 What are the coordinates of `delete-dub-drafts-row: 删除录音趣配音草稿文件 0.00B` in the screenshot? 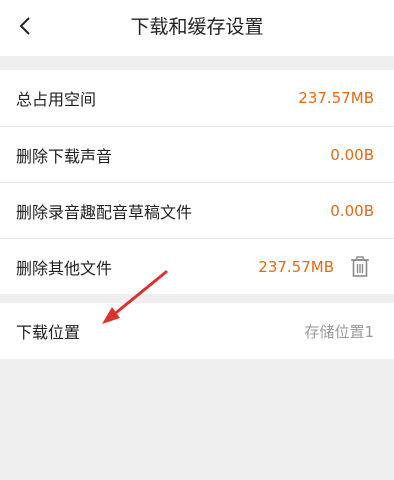 It's located at (197, 210).